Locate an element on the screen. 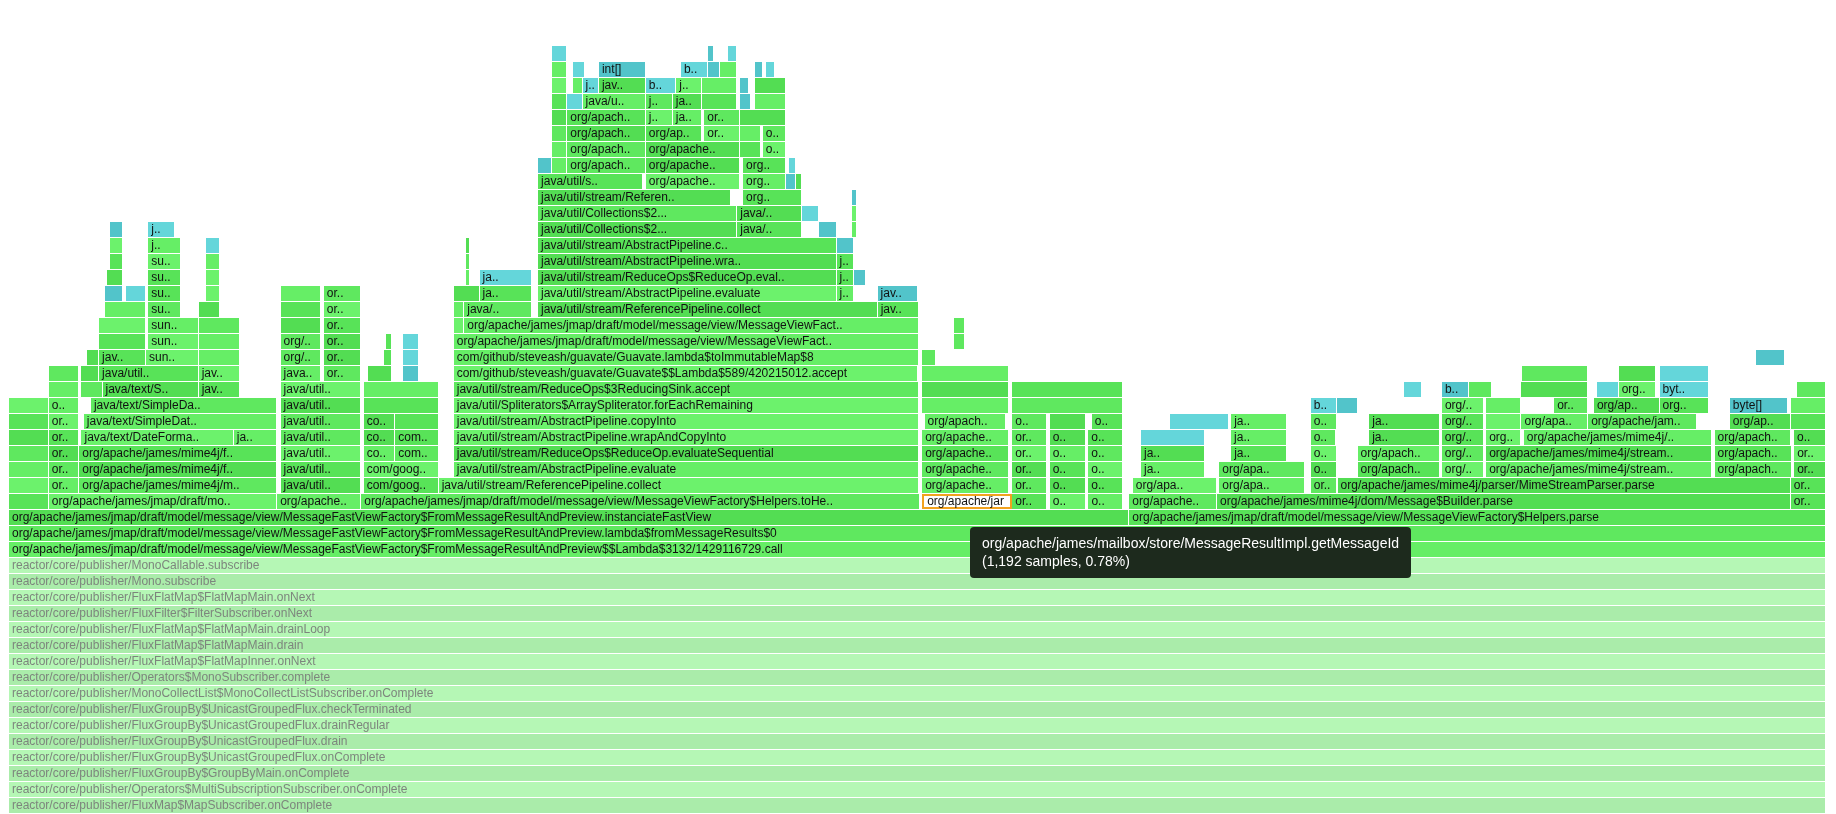 This screenshot has width=1836, height=814. stack-frame: org/apache/james/jmap/draft/model/message/view/MessageViewFactory$Helpers.parse is located at coordinates (1477, 517).